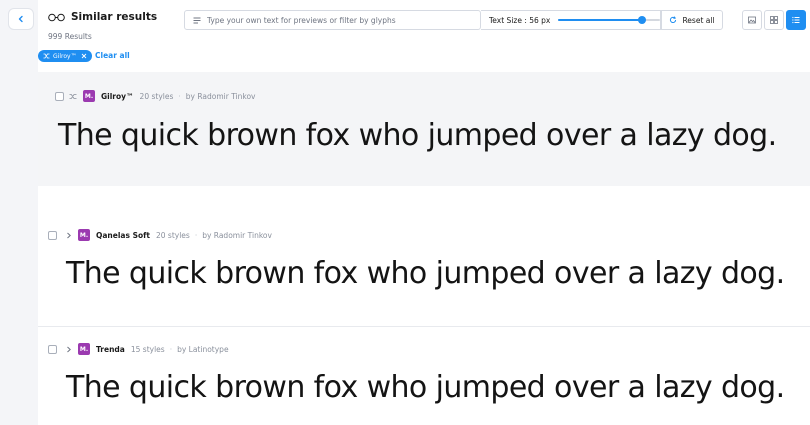 The height and width of the screenshot is (425, 810). I want to click on row-divider, so click(424, 326).